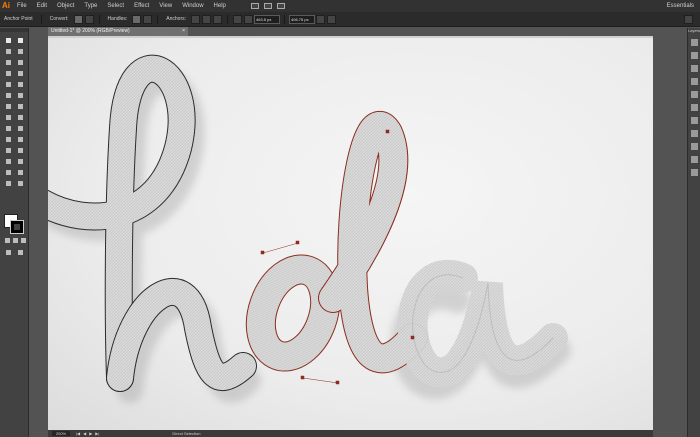  I want to click on blend-tool-icon, so click(20, 150).